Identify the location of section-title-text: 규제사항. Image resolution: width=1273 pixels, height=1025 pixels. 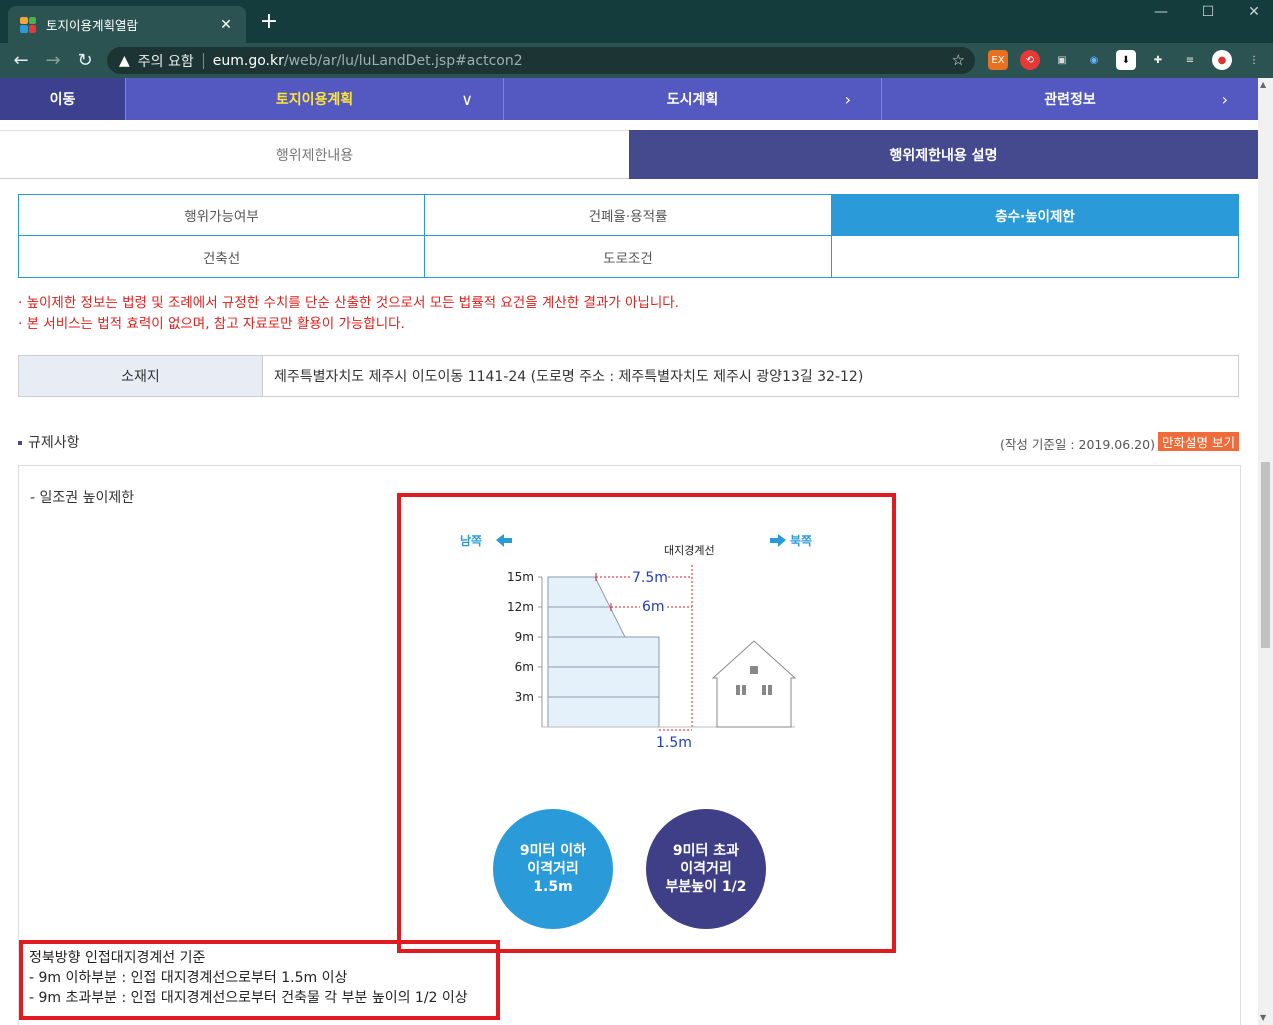
(54, 443).